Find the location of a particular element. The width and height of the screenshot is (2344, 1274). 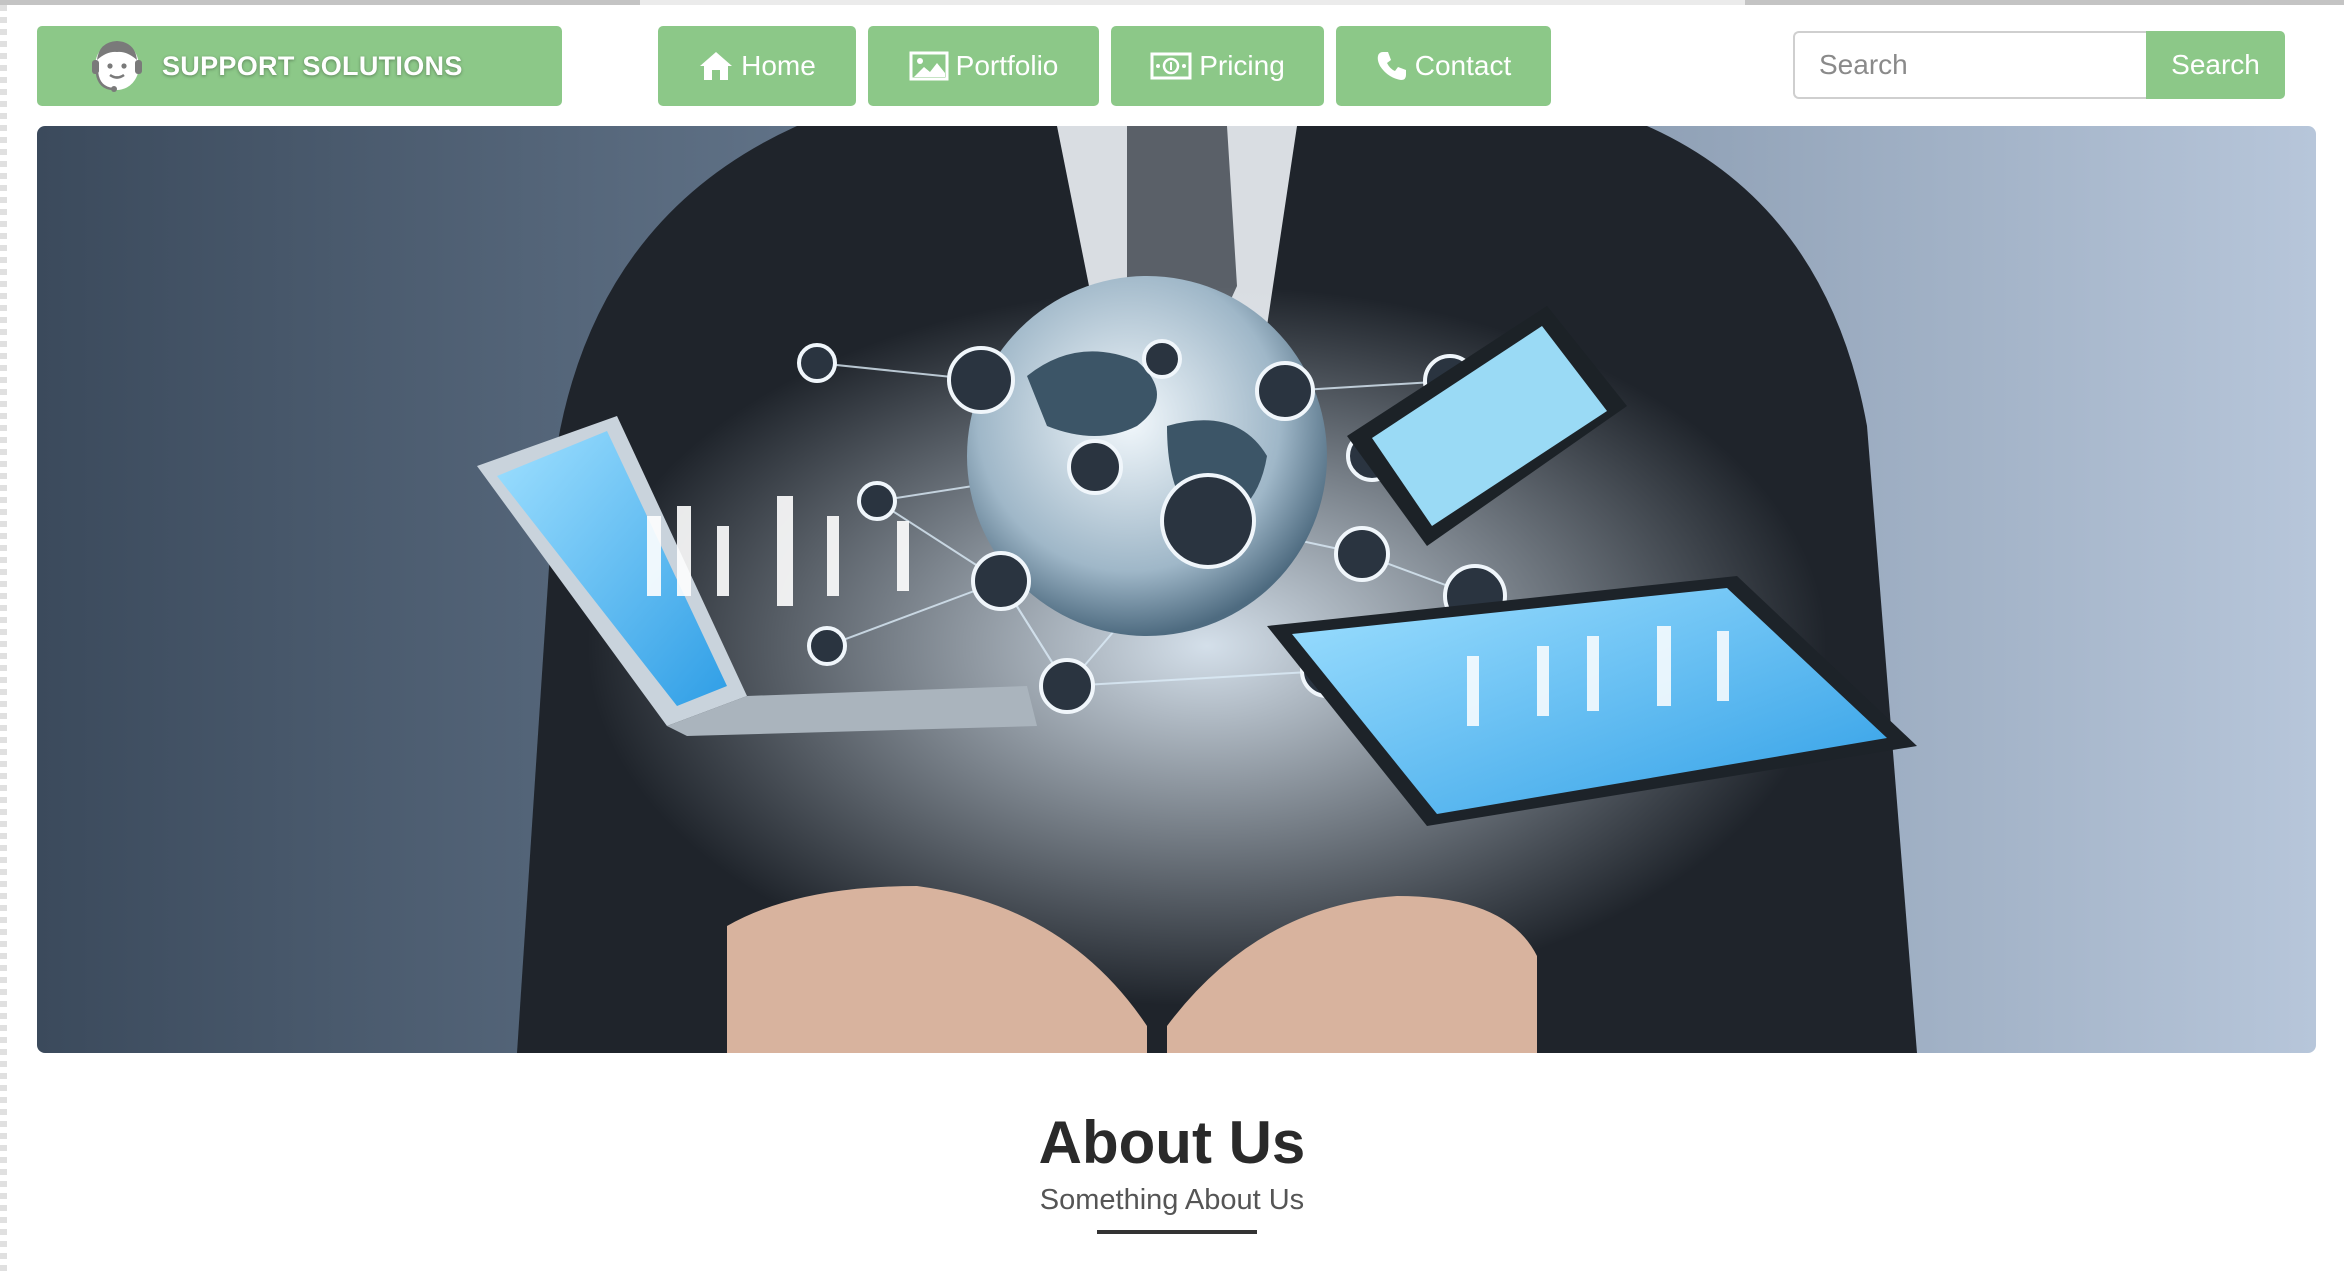

about-subtitle: Something About Us is located at coordinates (1172, 1200).